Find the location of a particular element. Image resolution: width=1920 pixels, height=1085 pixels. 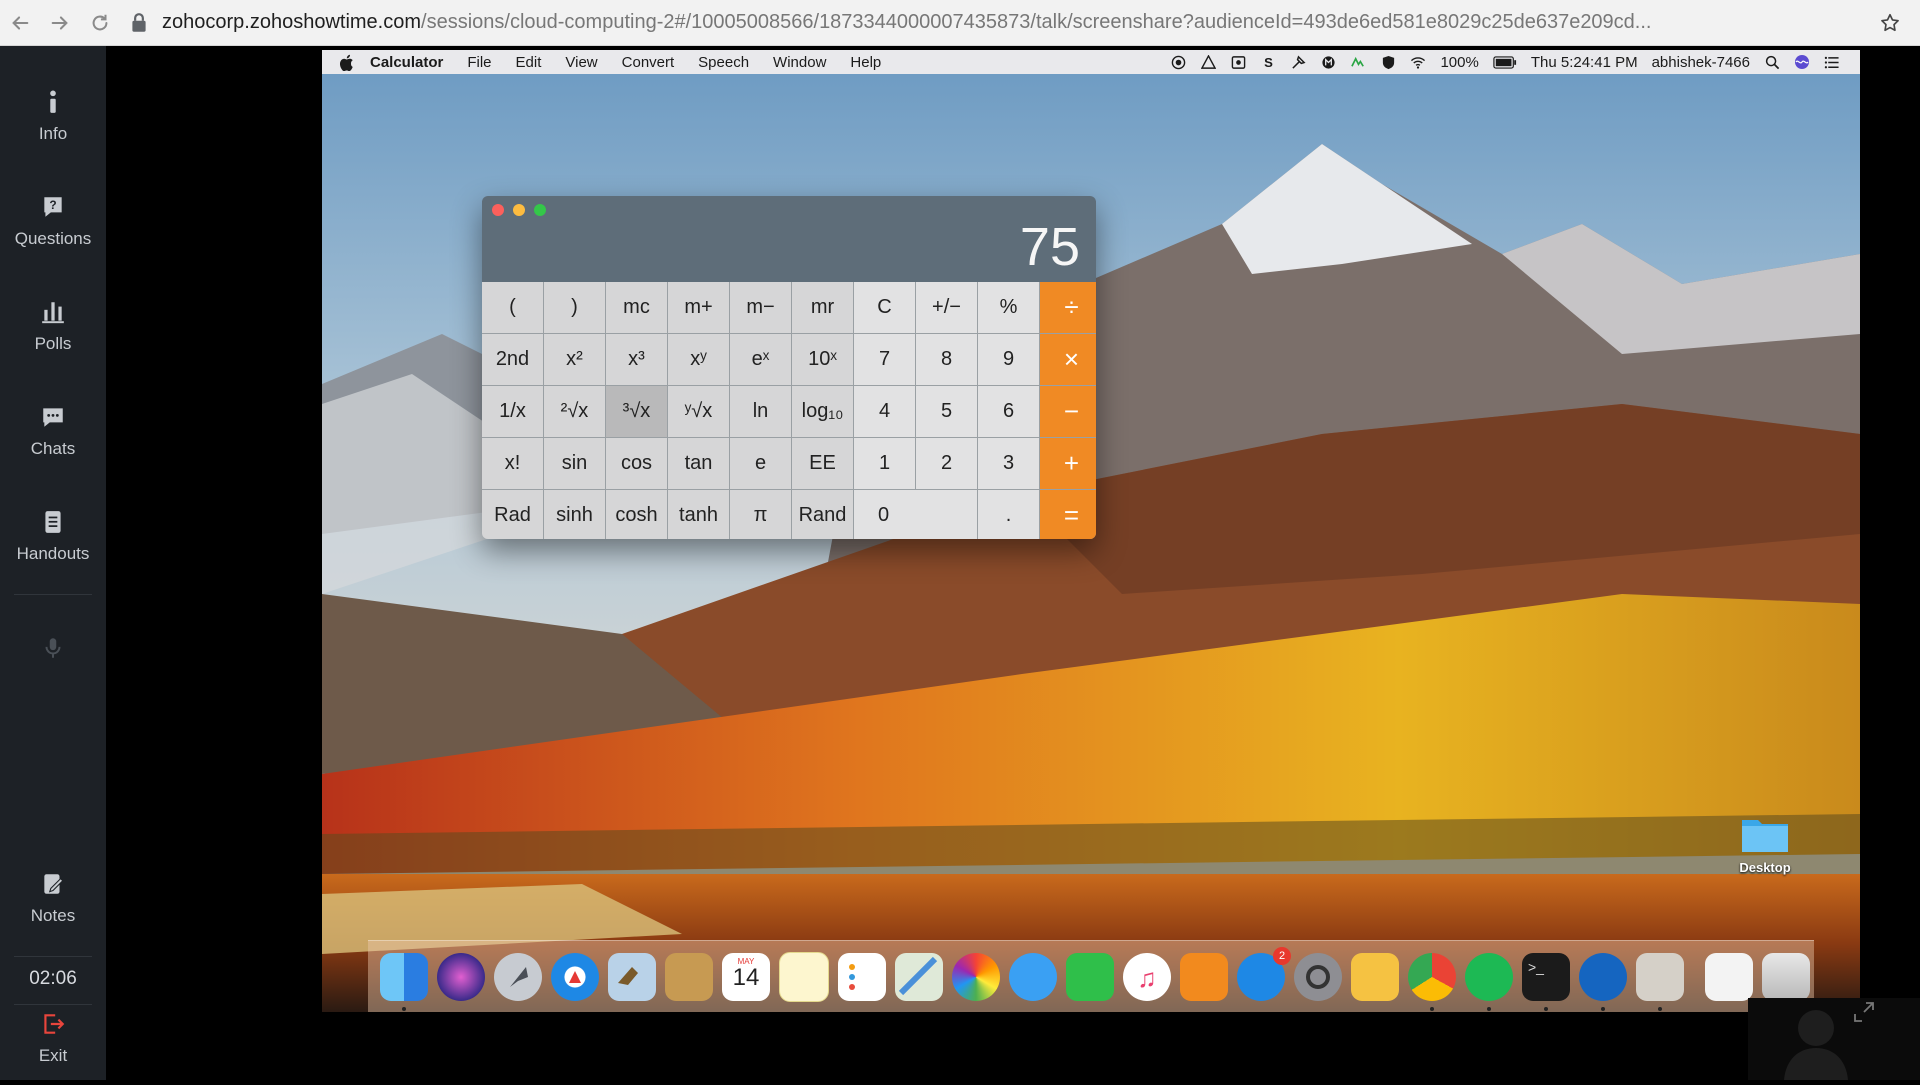

microphone-button is located at coordinates (53, 651).